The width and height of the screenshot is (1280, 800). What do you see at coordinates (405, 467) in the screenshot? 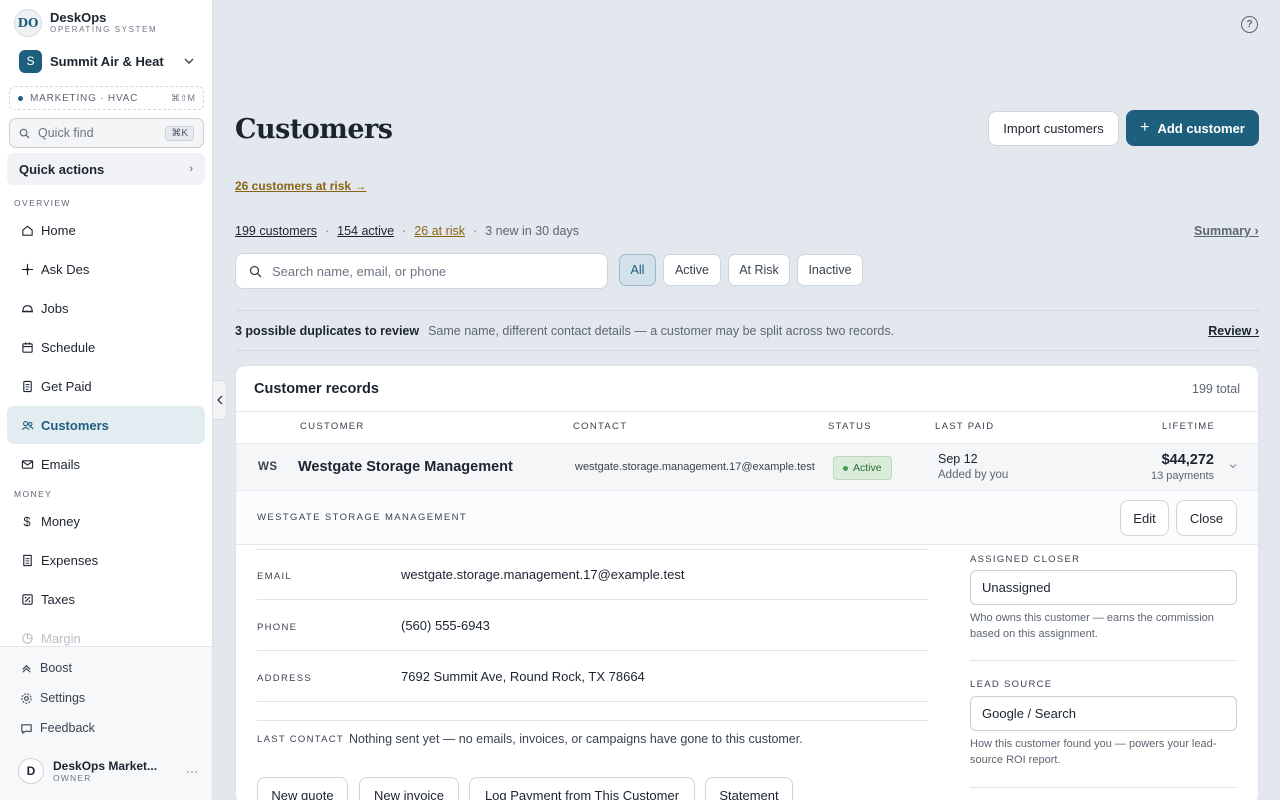
I see `customer-name: Westgate Storage Management` at bounding box center [405, 467].